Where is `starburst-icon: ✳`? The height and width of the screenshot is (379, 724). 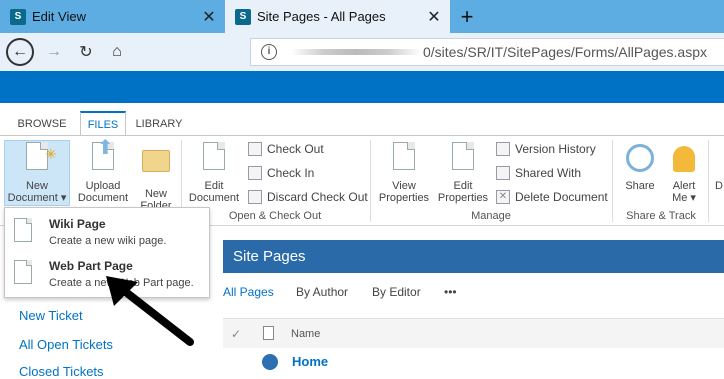
starburst-icon: ✳ is located at coordinates (51, 154).